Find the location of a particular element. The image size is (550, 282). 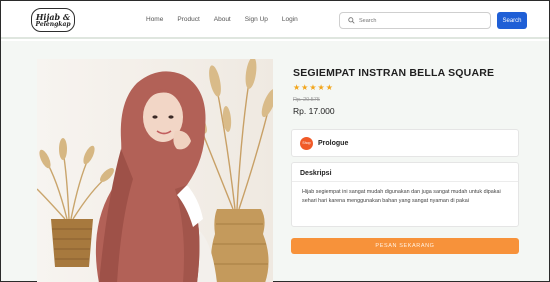

order-now-button: PESAN SEKARANG is located at coordinates (405, 246).